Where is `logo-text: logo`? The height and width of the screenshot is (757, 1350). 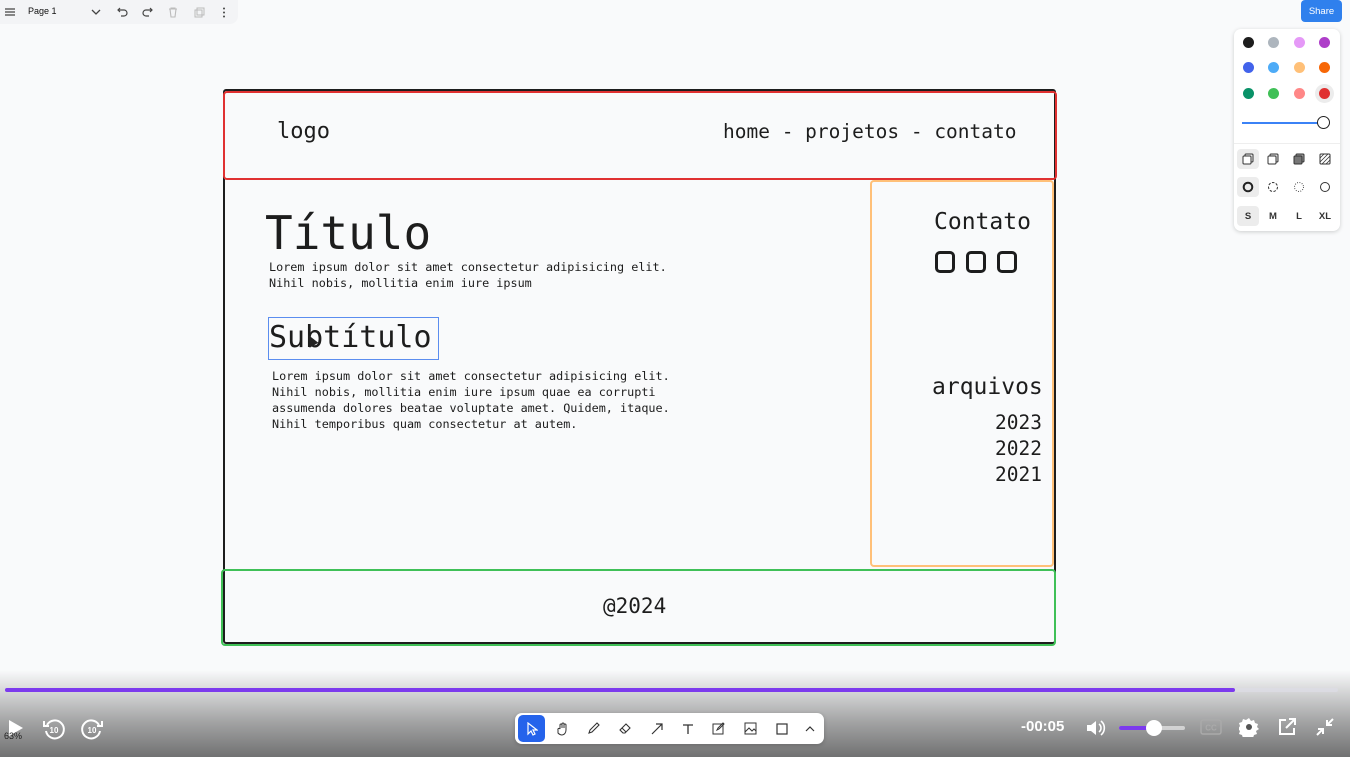 logo-text: logo is located at coordinates (303, 131).